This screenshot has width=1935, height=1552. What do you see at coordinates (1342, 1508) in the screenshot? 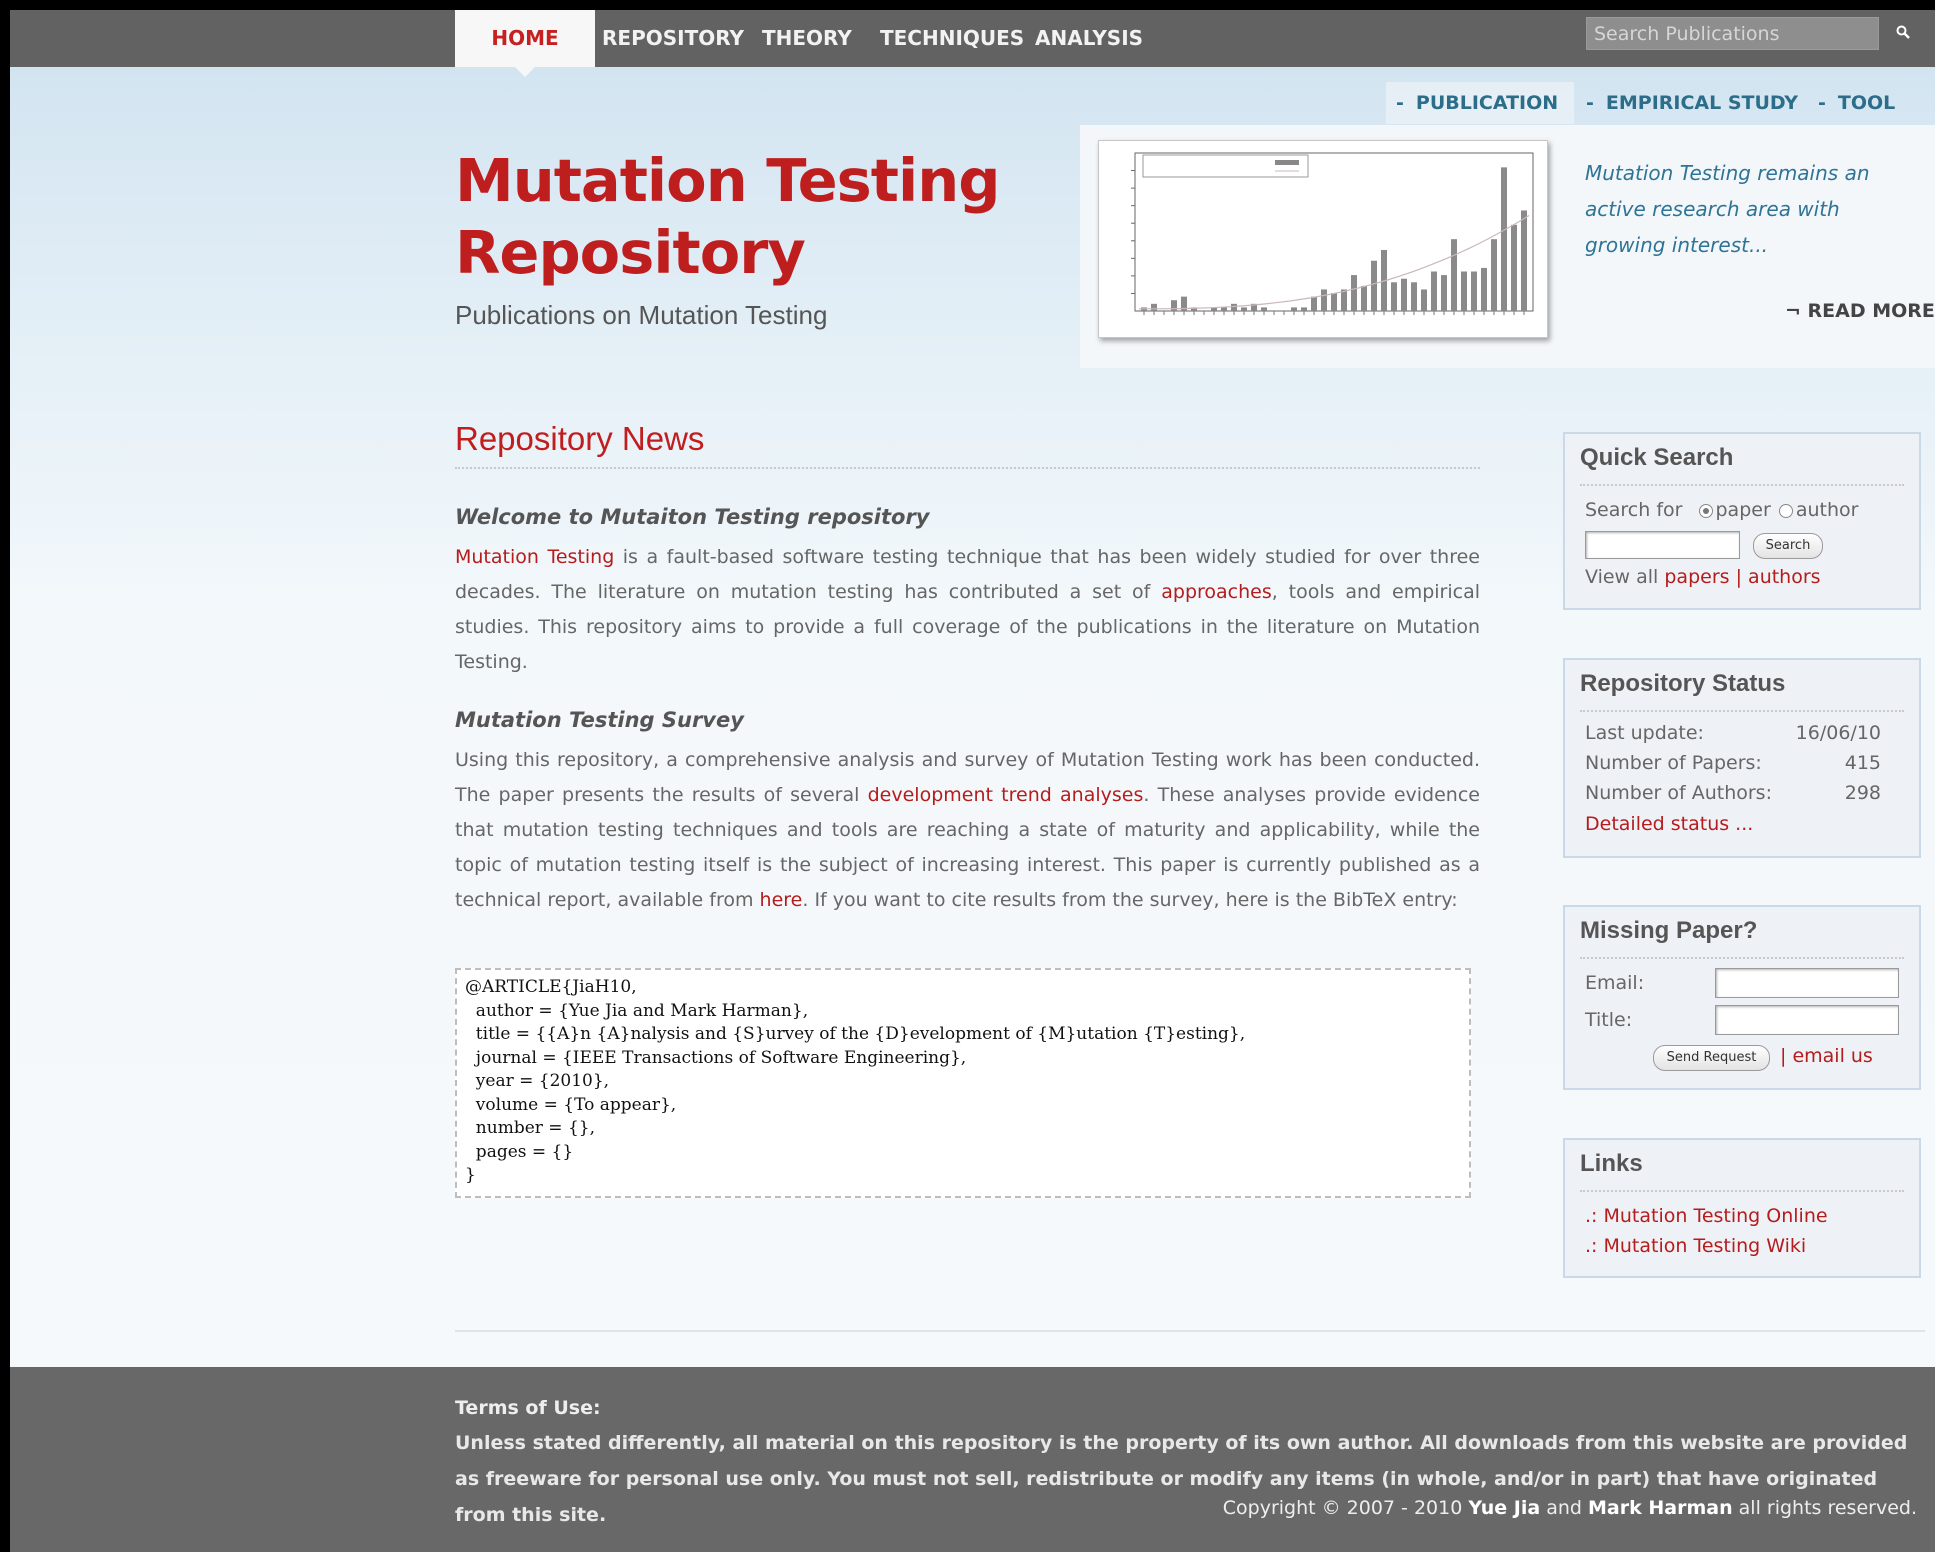
I see `copyright-prefix: Copyright © 2007 - 2010` at bounding box center [1342, 1508].